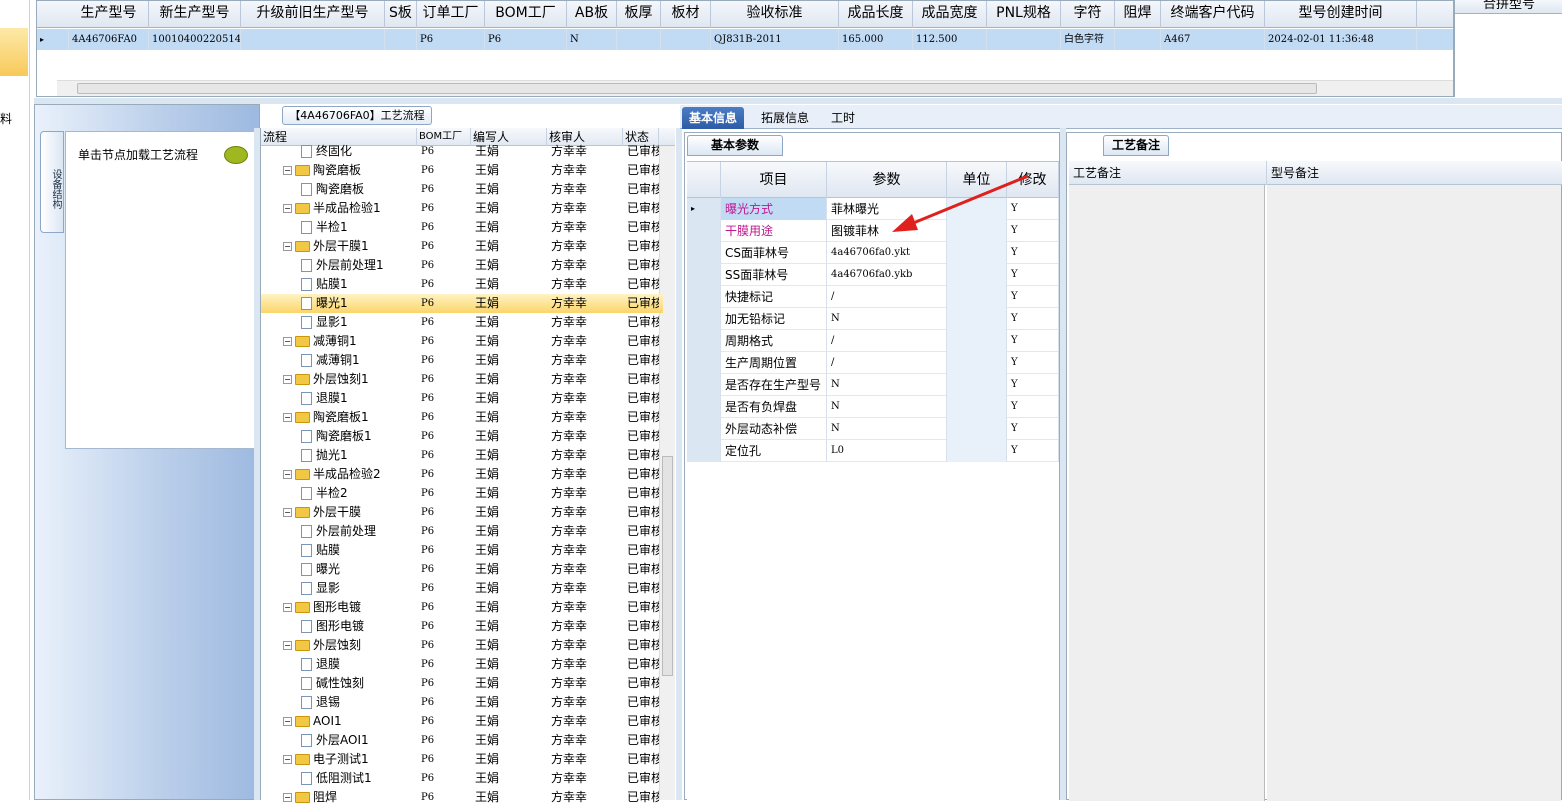  Describe the element at coordinates (462, 683) in the screenshot. I see `process-tree-node: 碱性蚀刻 P6 王娟 方幸幸 已审核` at that location.